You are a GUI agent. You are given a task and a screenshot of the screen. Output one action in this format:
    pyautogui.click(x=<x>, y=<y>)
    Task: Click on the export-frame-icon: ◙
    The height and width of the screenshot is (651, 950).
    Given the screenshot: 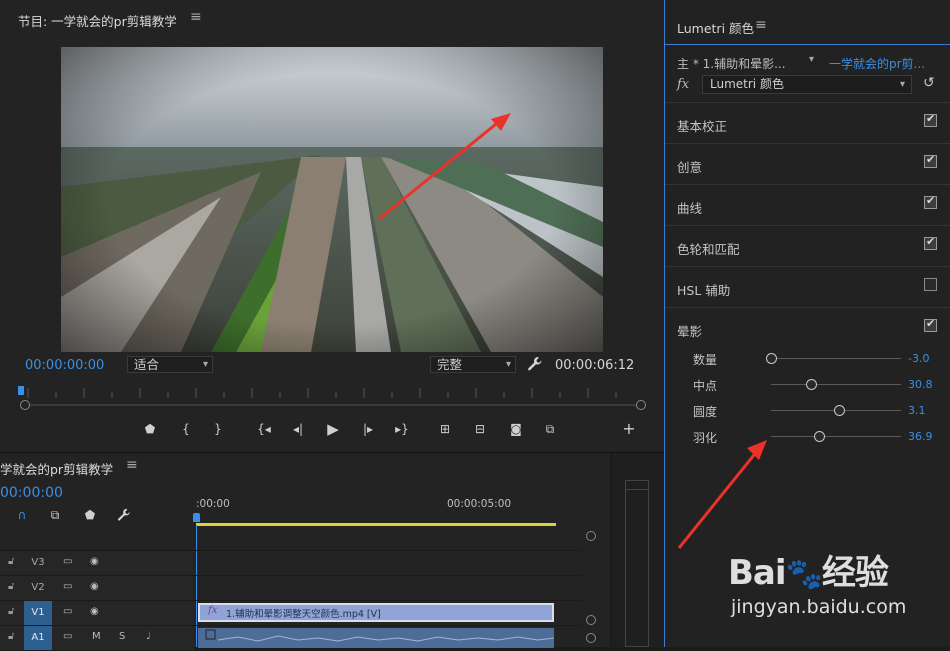 What is the action you would take?
    pyautogui.click(x=516, y=429)
    